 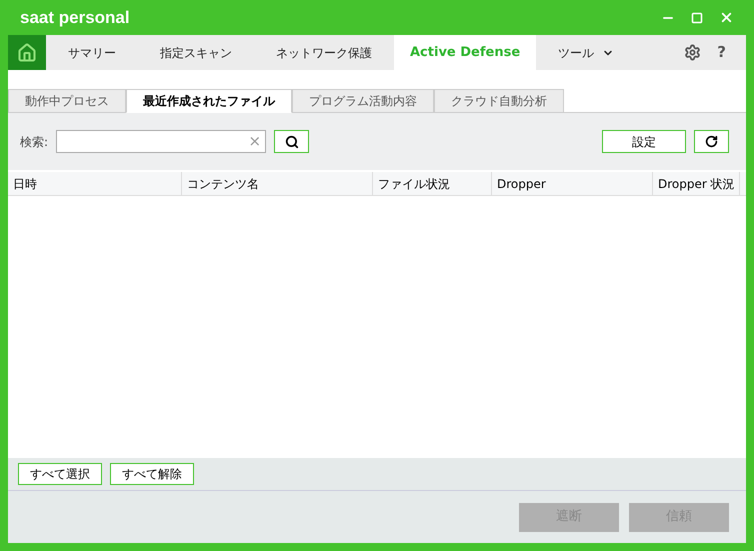 I want to click on nav-tab: サマリー, so click(x=92, y=52).